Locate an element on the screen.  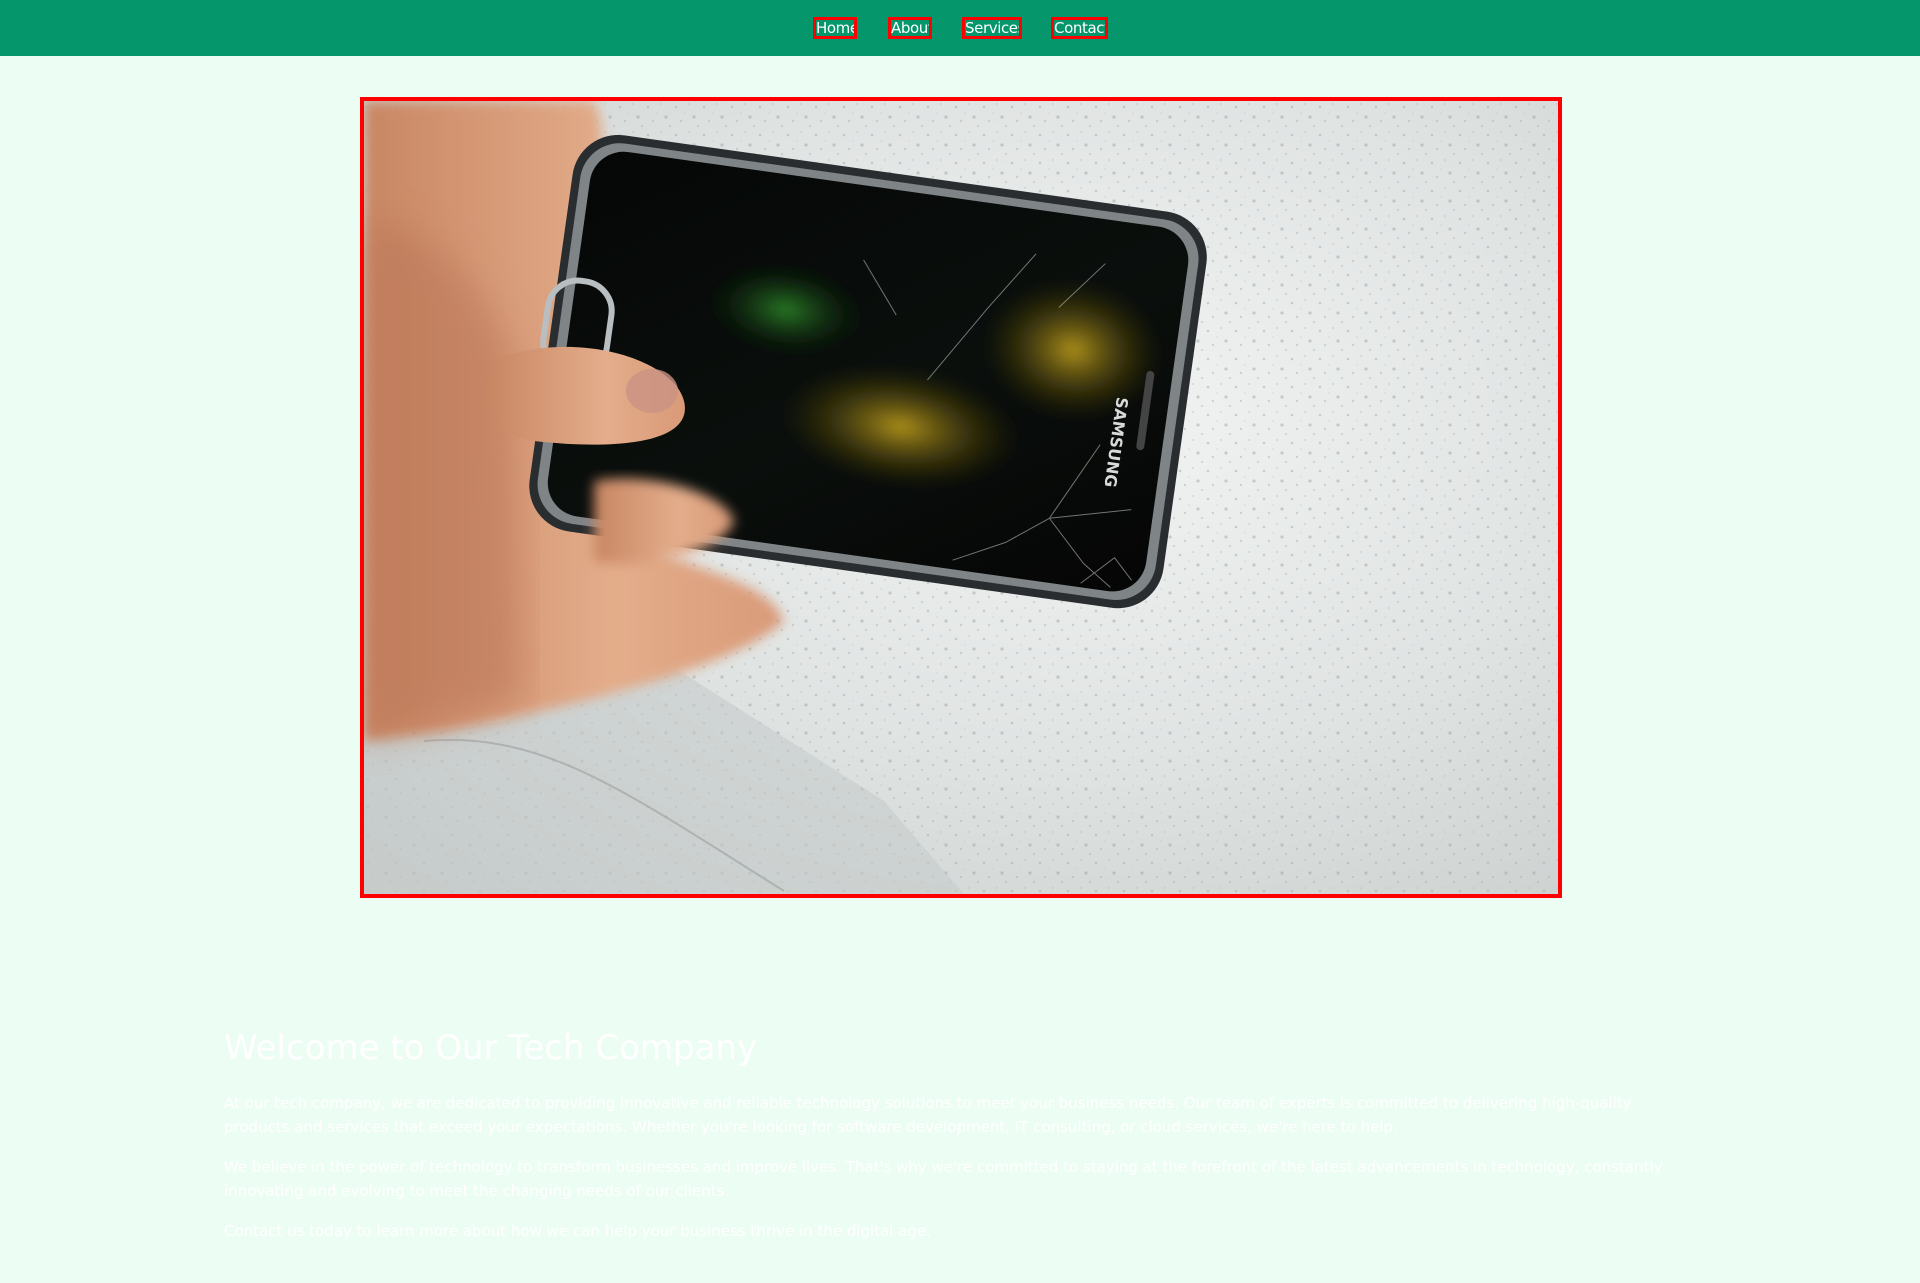
nav-about-link: About is located at coordinates (910, 28).